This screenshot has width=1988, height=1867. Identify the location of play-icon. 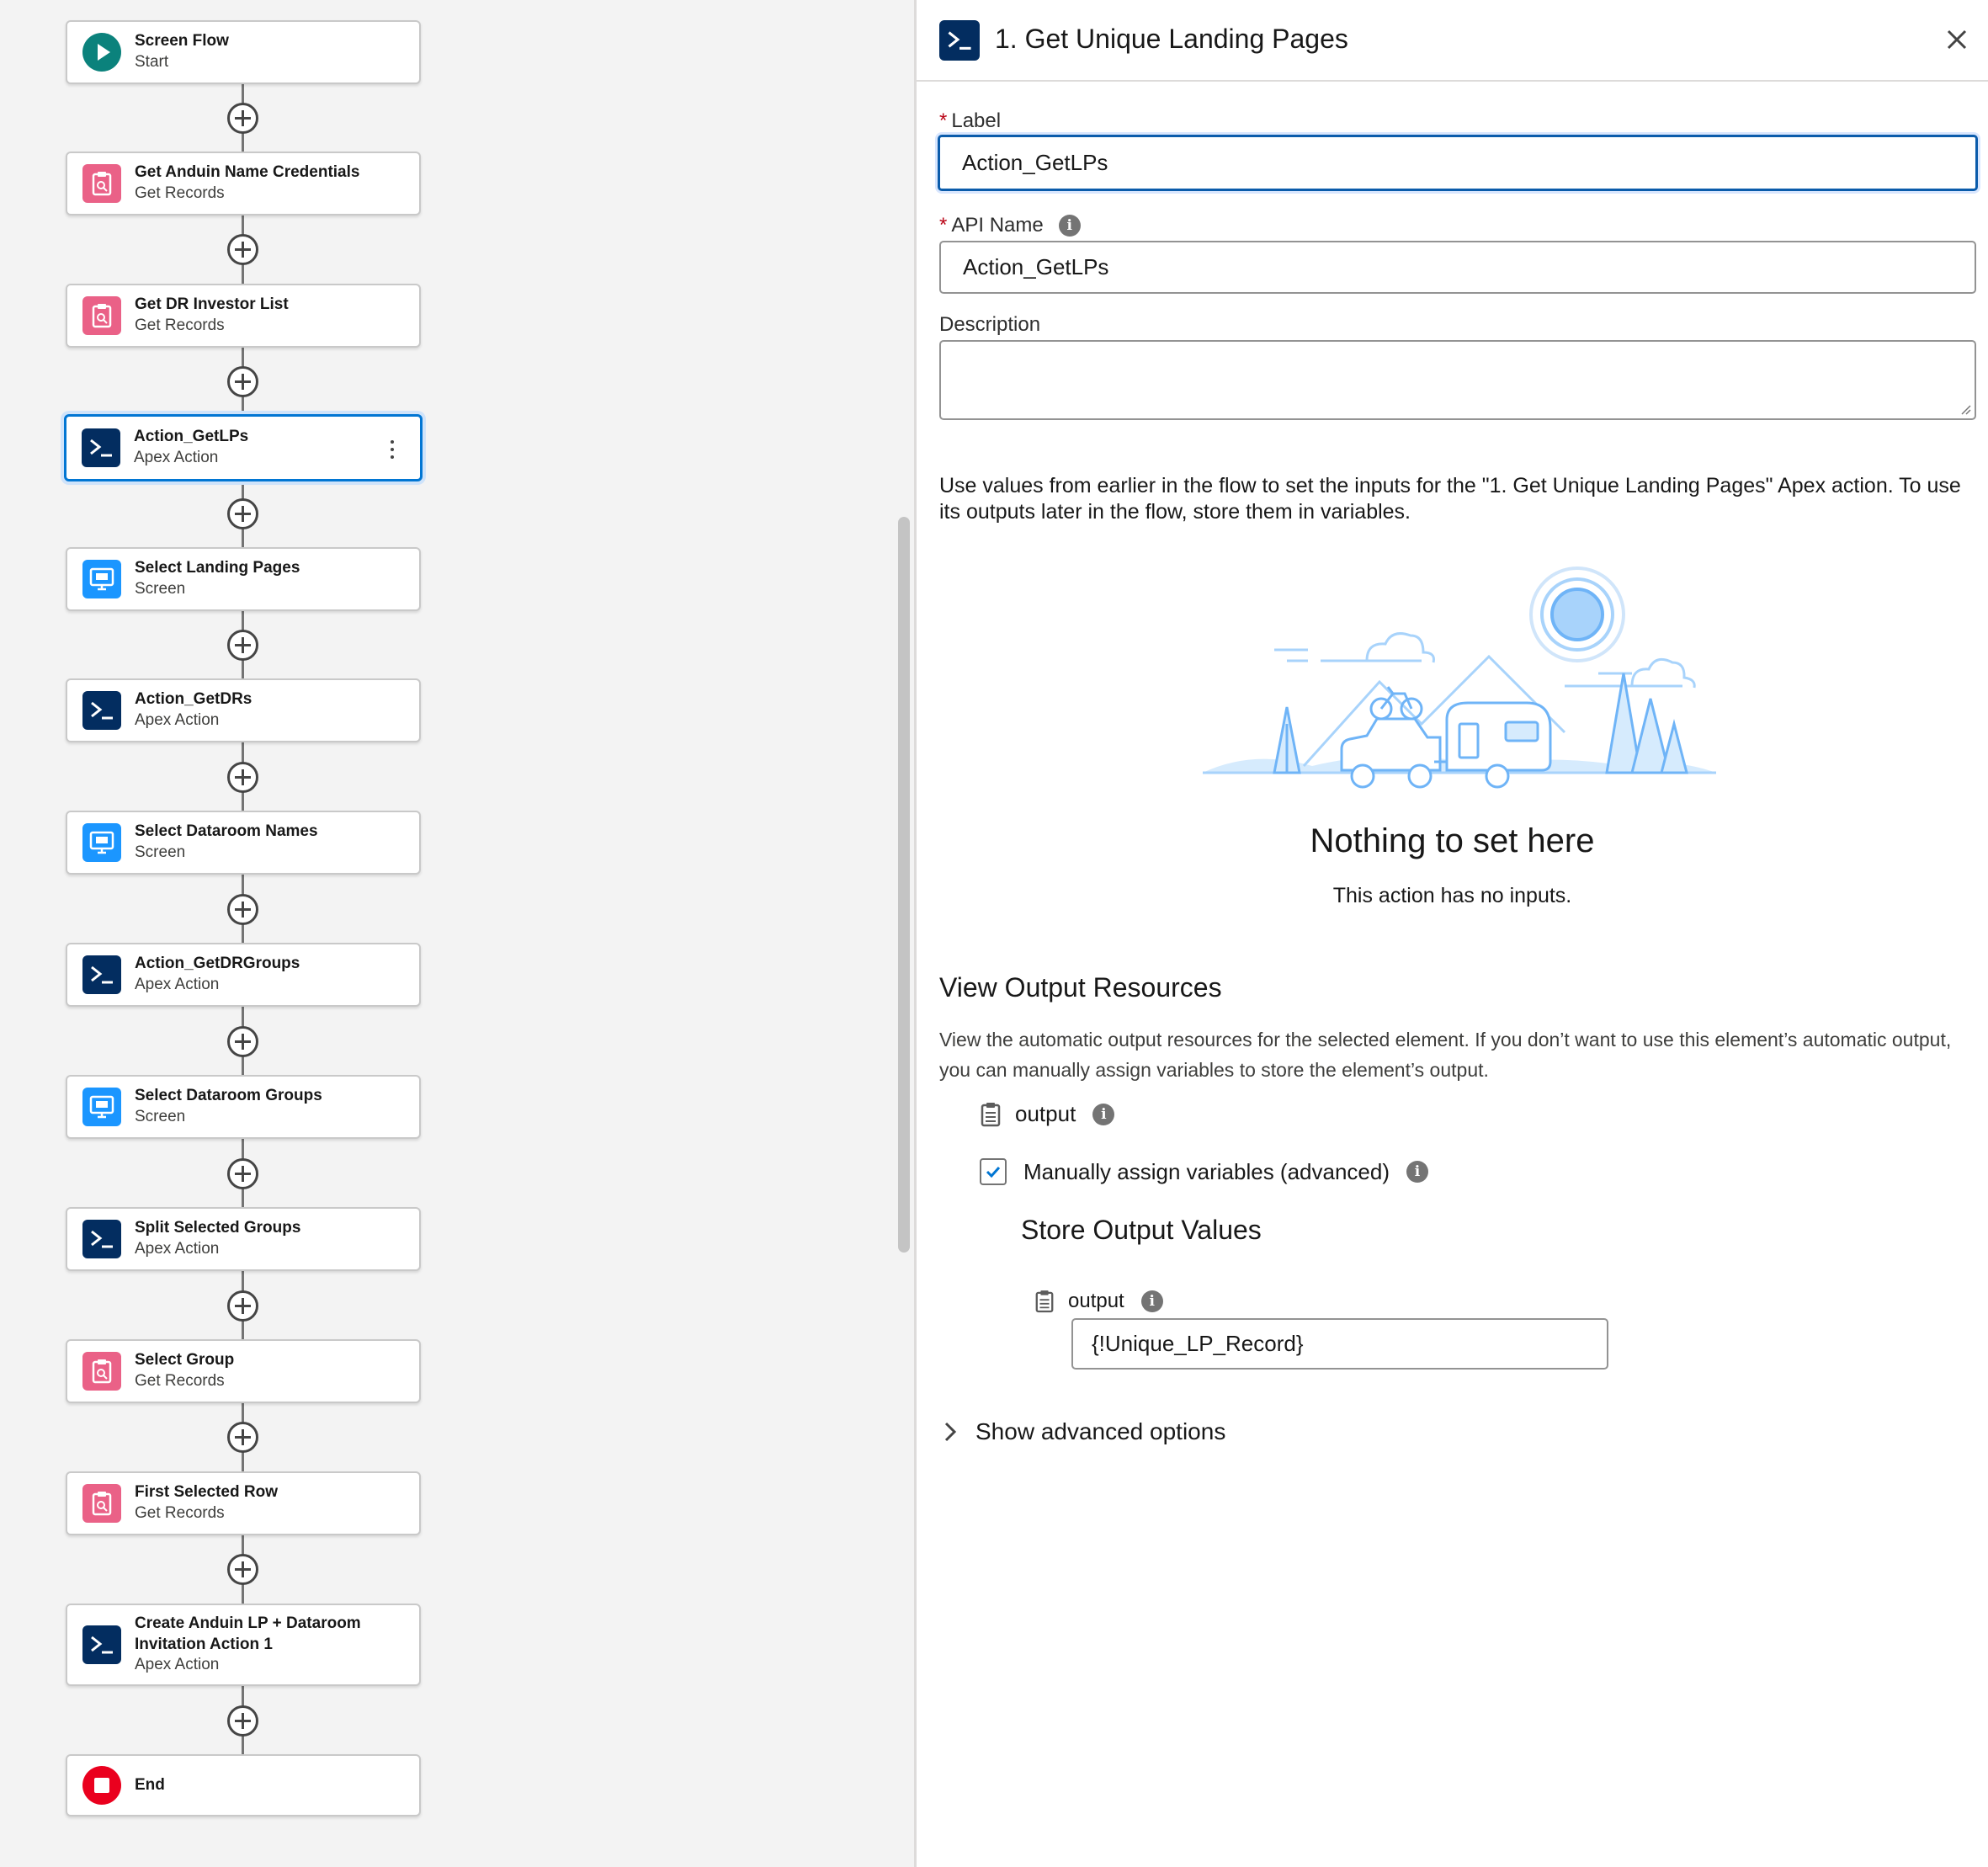
(101, 52).